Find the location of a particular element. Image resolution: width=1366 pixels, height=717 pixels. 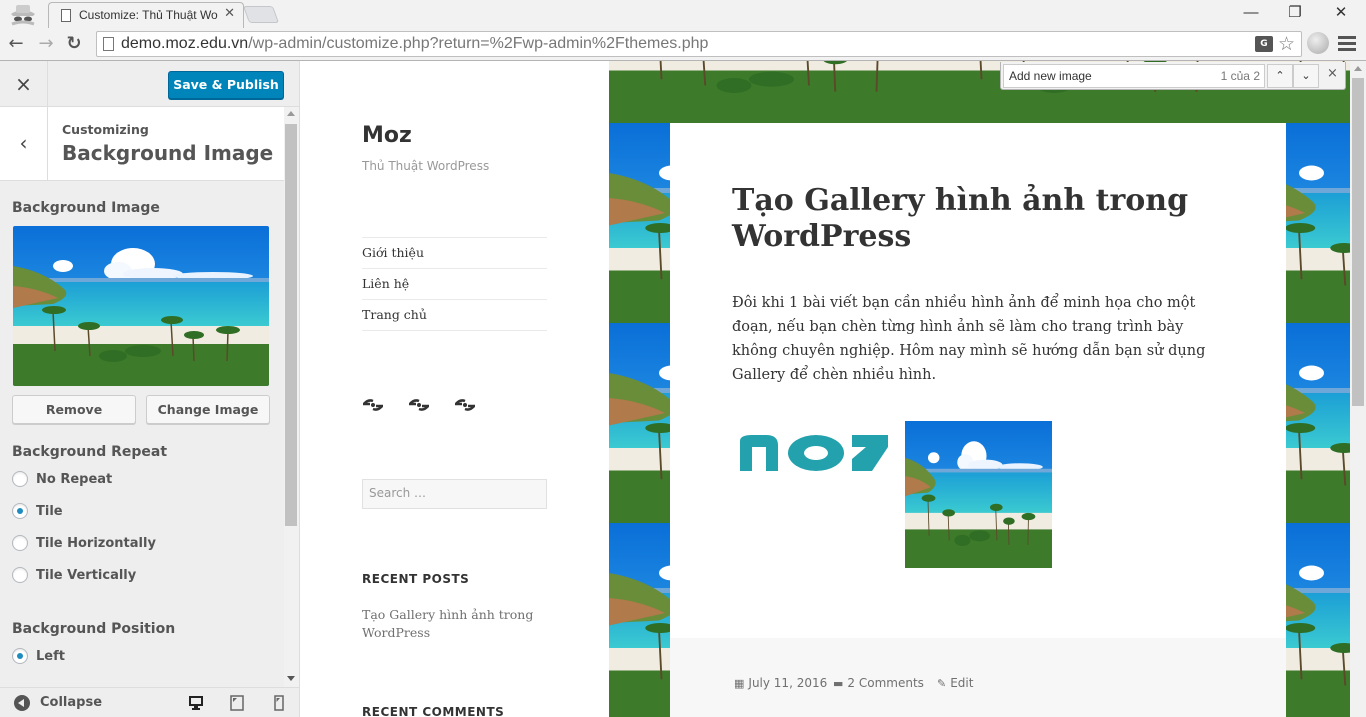

find-input: Add new image 1 của 2 is located at coordinates (1134, 76).